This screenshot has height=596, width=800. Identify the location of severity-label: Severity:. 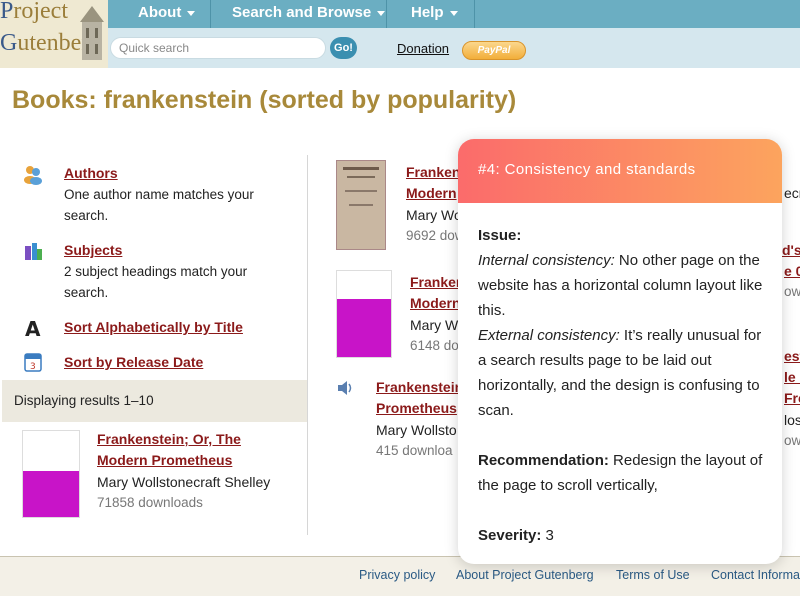
(510, 535).